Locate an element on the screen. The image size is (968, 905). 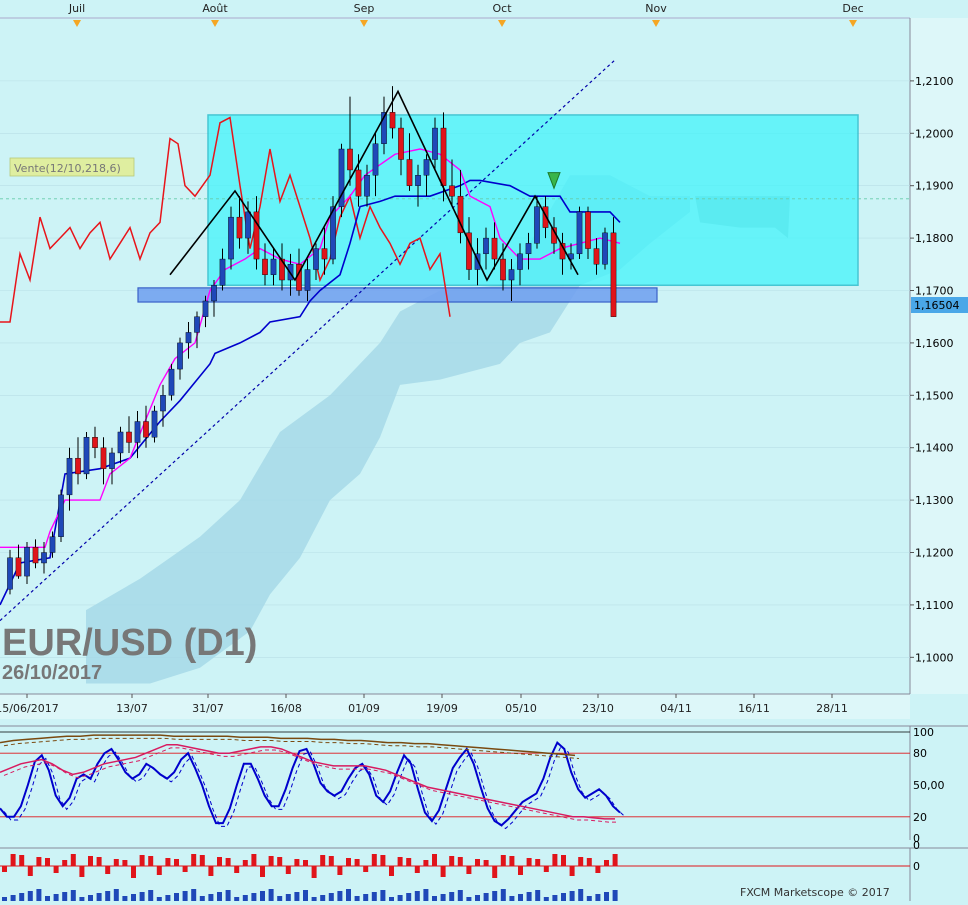
y-tick-label: 1,1500 is located at coordinates (934, 395).